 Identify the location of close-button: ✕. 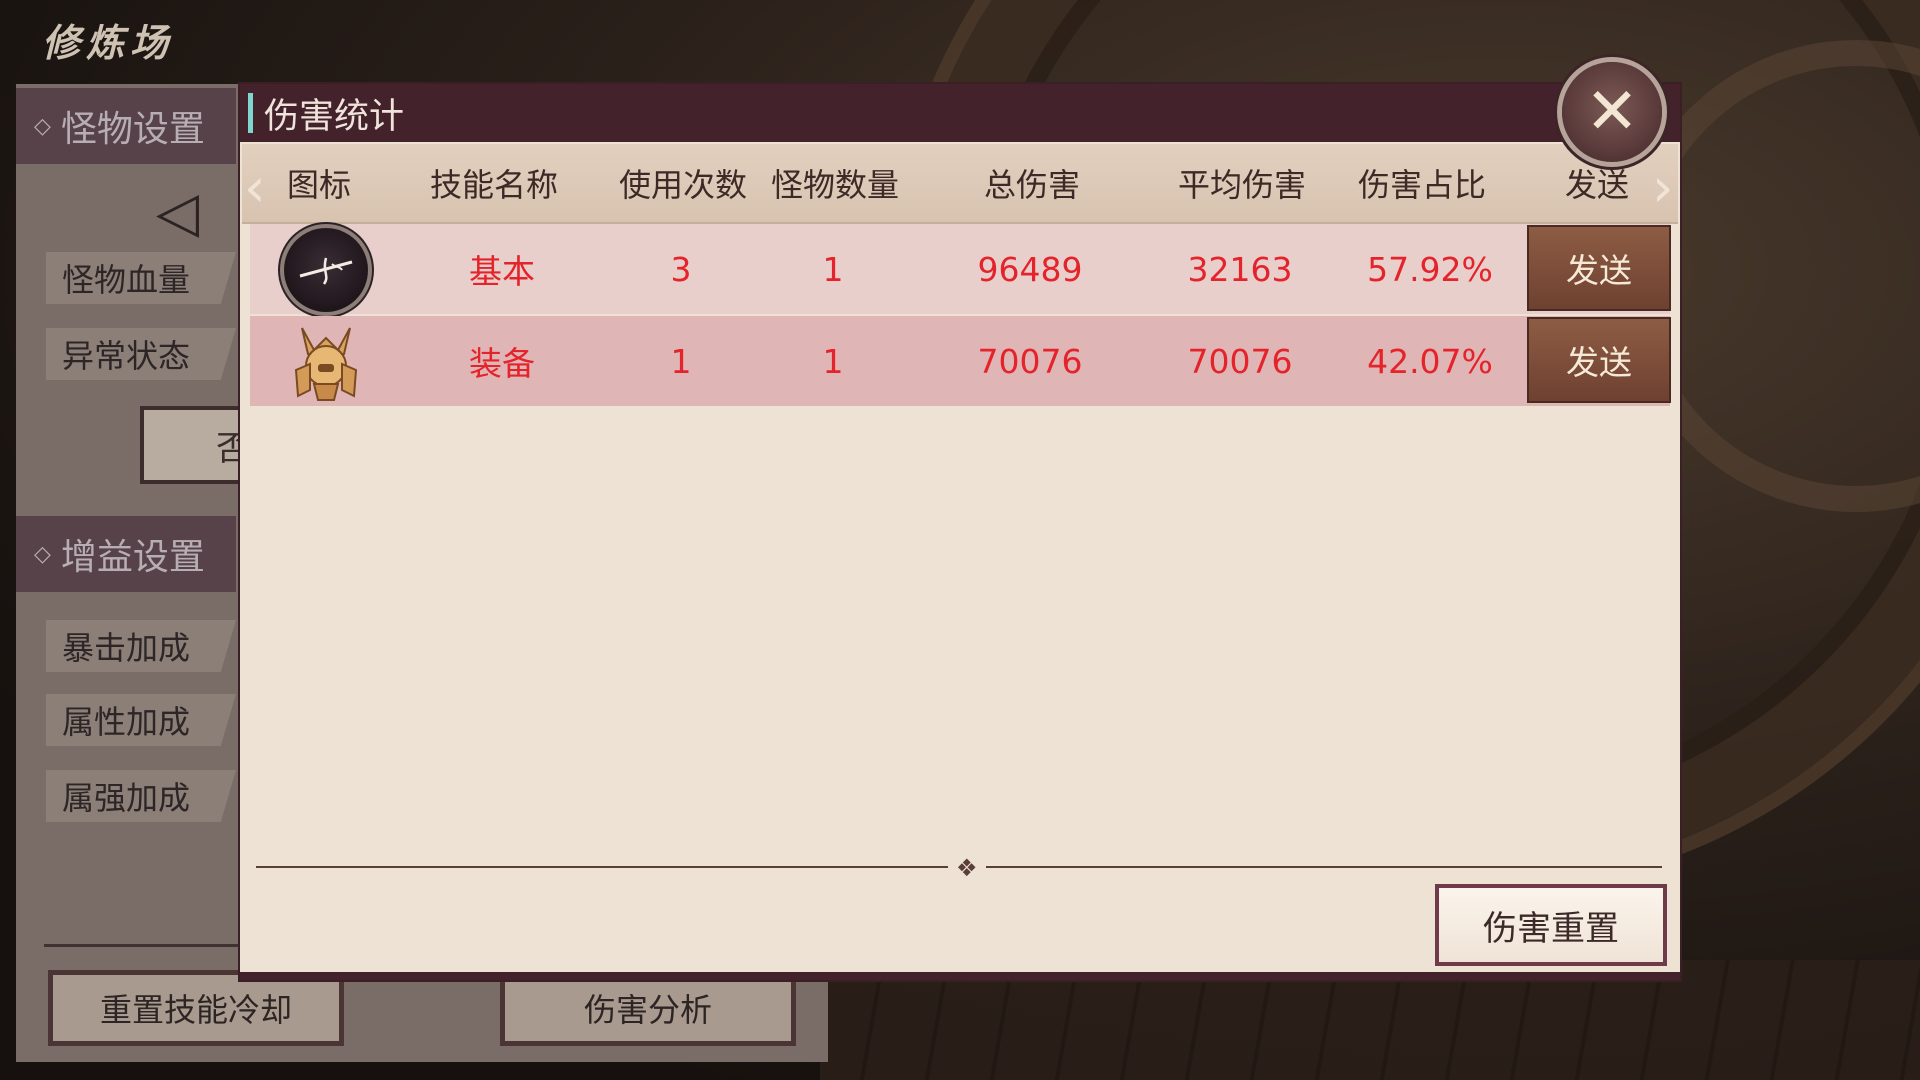
(1612, 112).